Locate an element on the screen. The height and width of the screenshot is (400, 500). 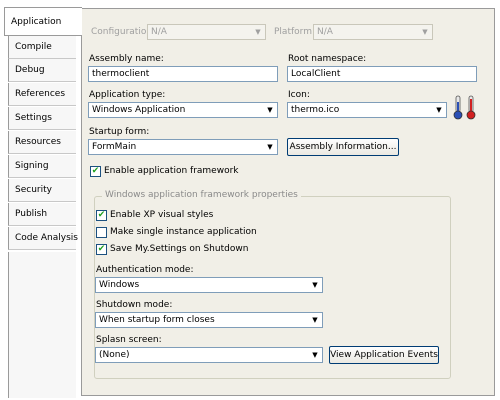
authentication-mode-label: Authentication mode: is located at coordinates (145, 270).